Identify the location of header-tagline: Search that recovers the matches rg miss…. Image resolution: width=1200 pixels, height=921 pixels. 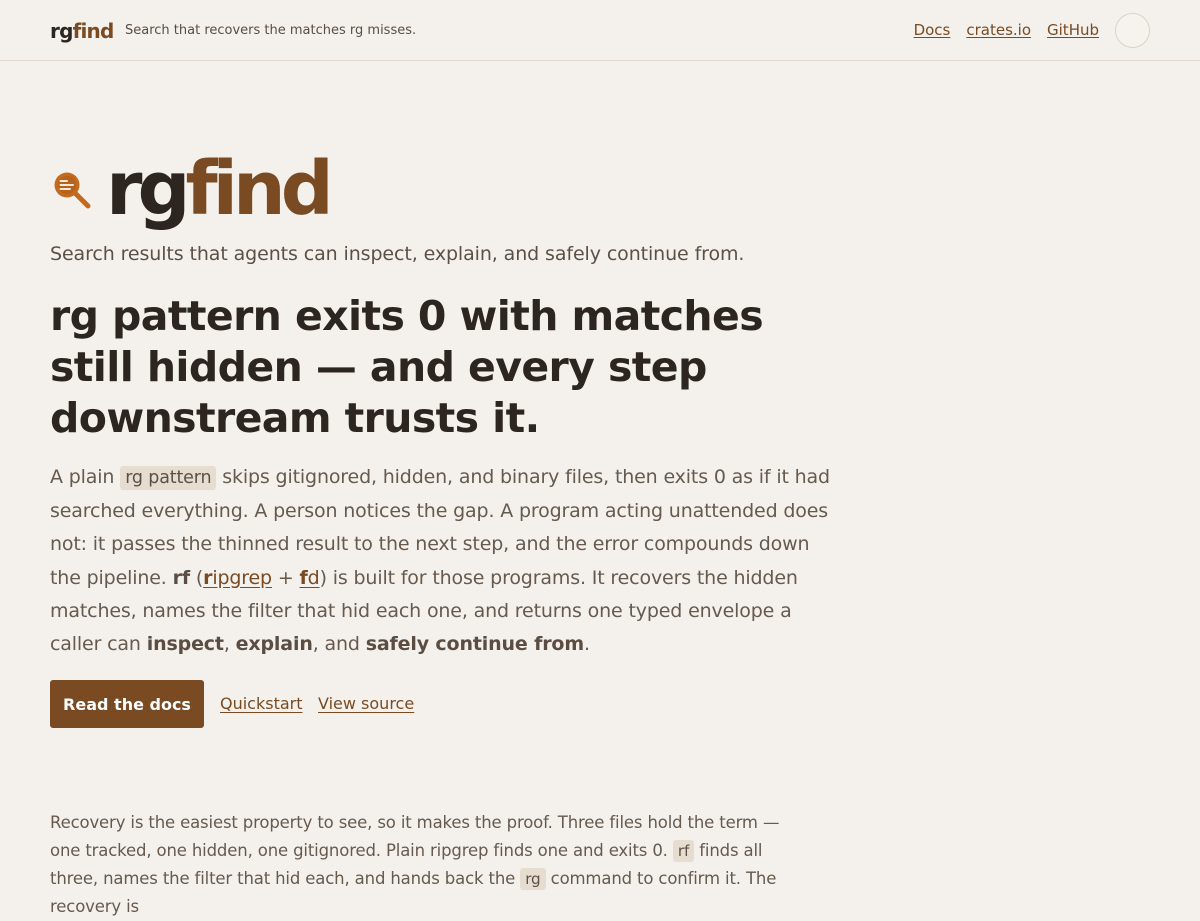
(271, 30).